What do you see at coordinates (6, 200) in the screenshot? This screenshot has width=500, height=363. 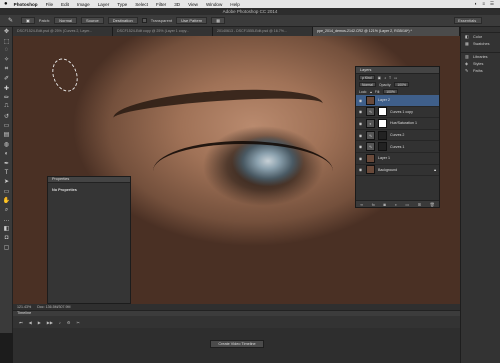 I see `hand-tool-icon: ✋` at bounding box center [6, 200].